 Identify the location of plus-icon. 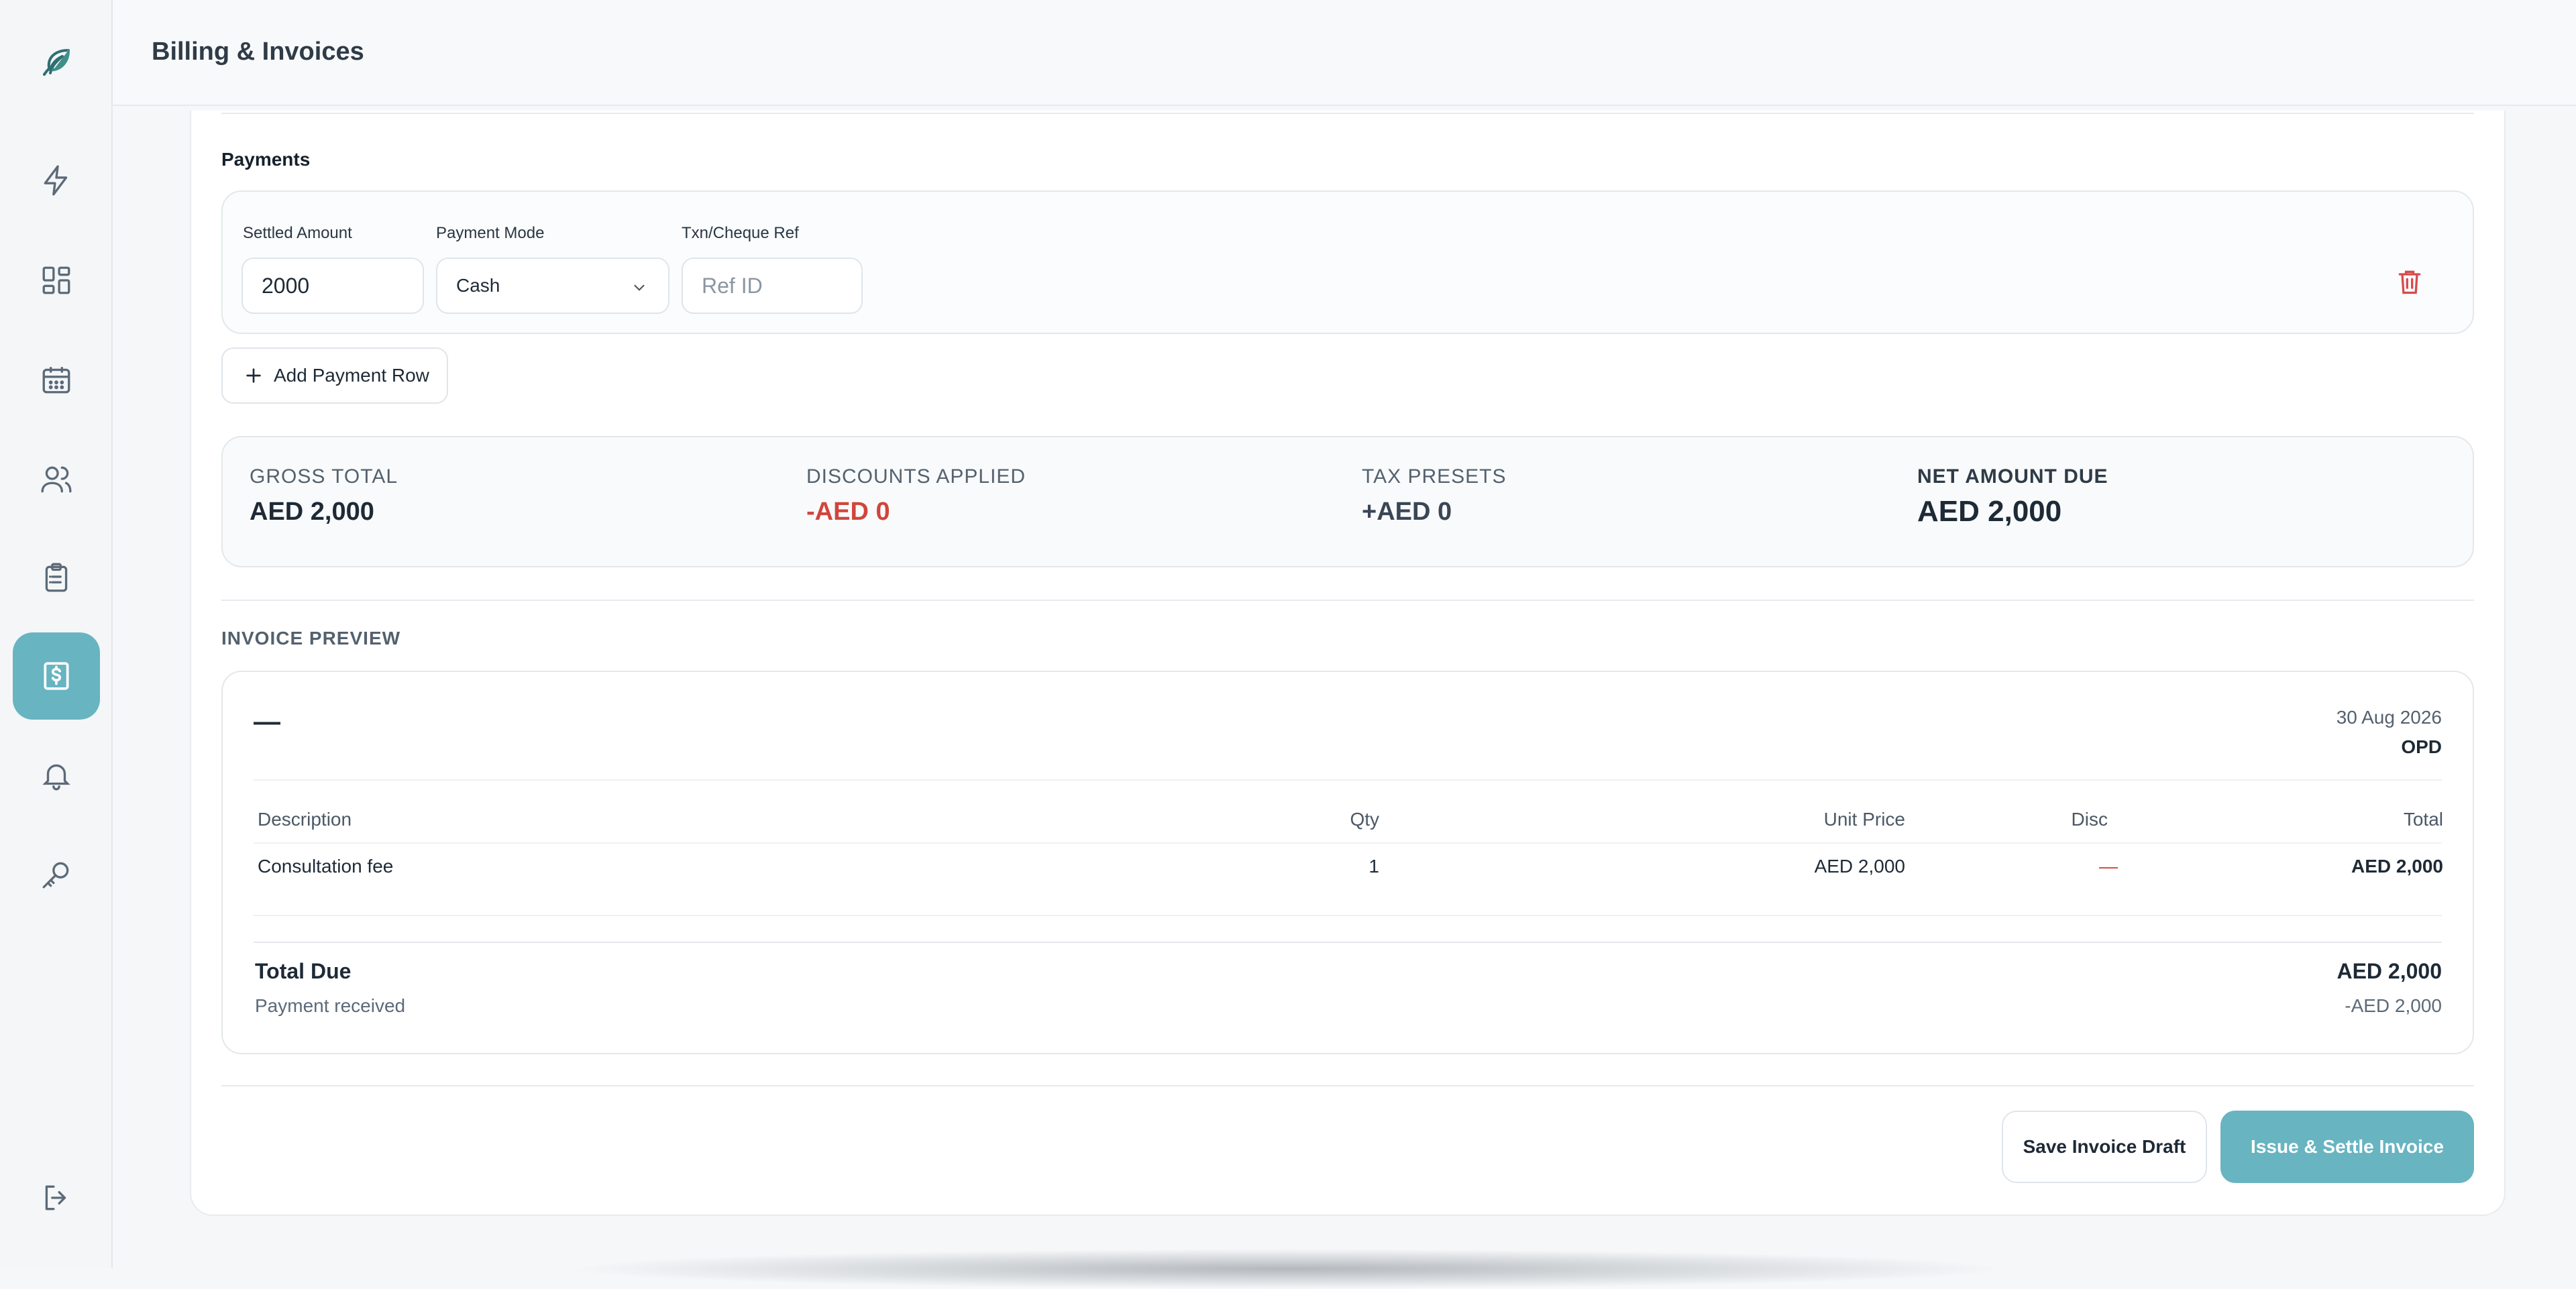
(253, 375).